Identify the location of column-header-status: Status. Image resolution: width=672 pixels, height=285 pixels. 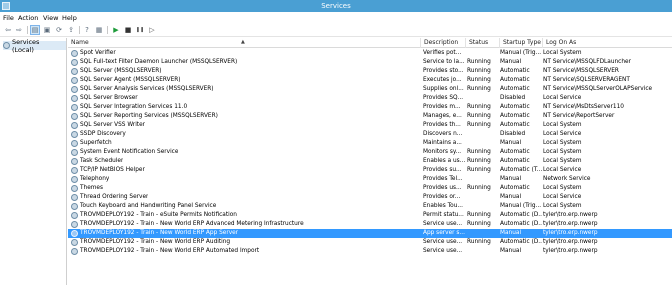
(483, 43).